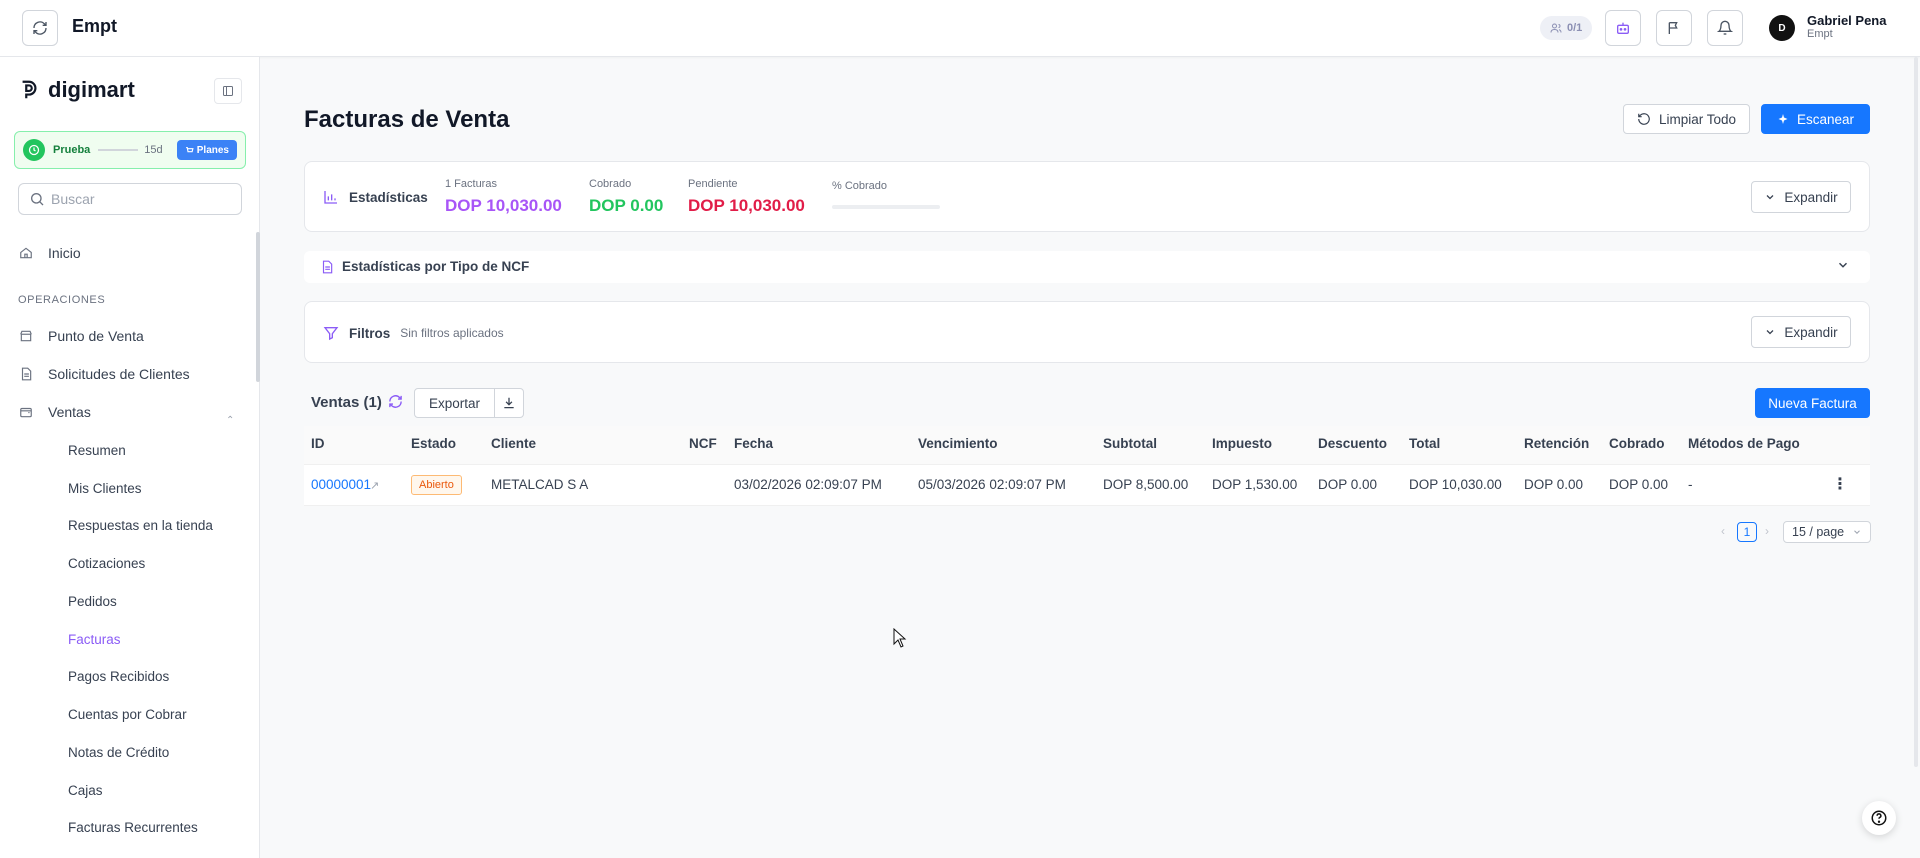 The width and height of the screenshot is (1920, 858). Describe the element at coordinates (327, 266) in the screenshot. I see `file-icon` at that location.